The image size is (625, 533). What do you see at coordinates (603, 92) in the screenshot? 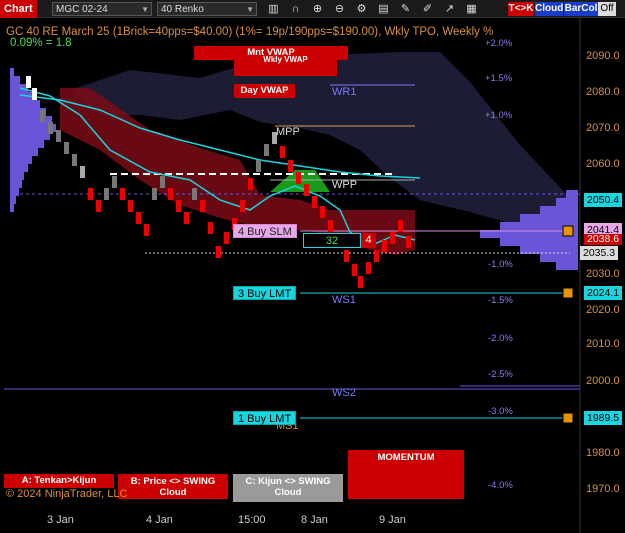
I see `price-tick: 2080.0` at bounding box center [603, 92].